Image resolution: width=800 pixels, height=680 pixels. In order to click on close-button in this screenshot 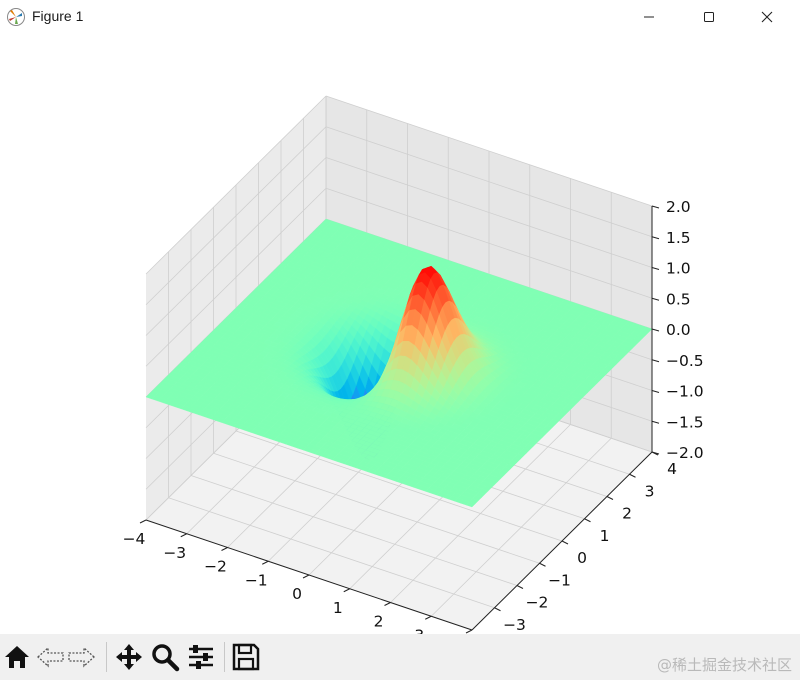, I will do `click(767, 17)`.